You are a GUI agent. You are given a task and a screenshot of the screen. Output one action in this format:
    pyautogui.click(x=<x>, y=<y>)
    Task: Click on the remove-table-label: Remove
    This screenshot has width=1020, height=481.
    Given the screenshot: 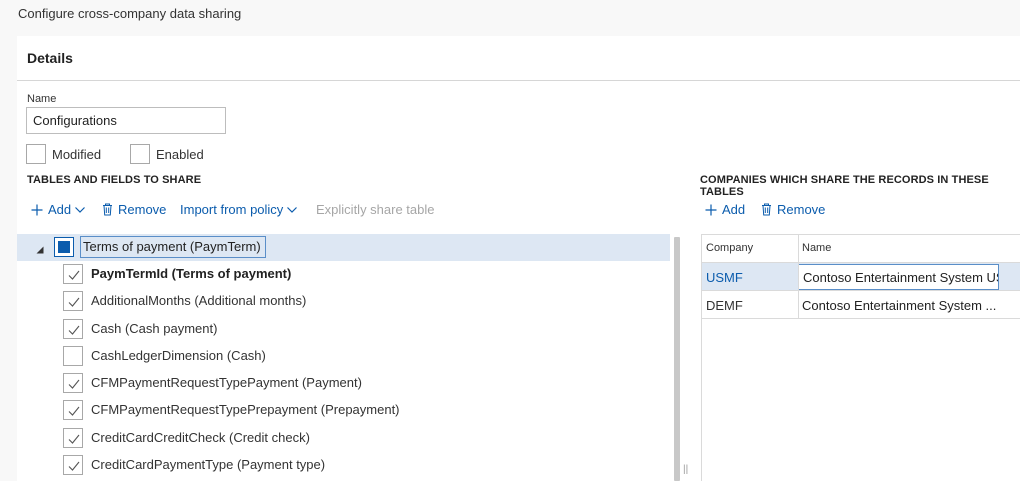 What is the action you would take?
    pyautogui.click(x=142, y=209)
    